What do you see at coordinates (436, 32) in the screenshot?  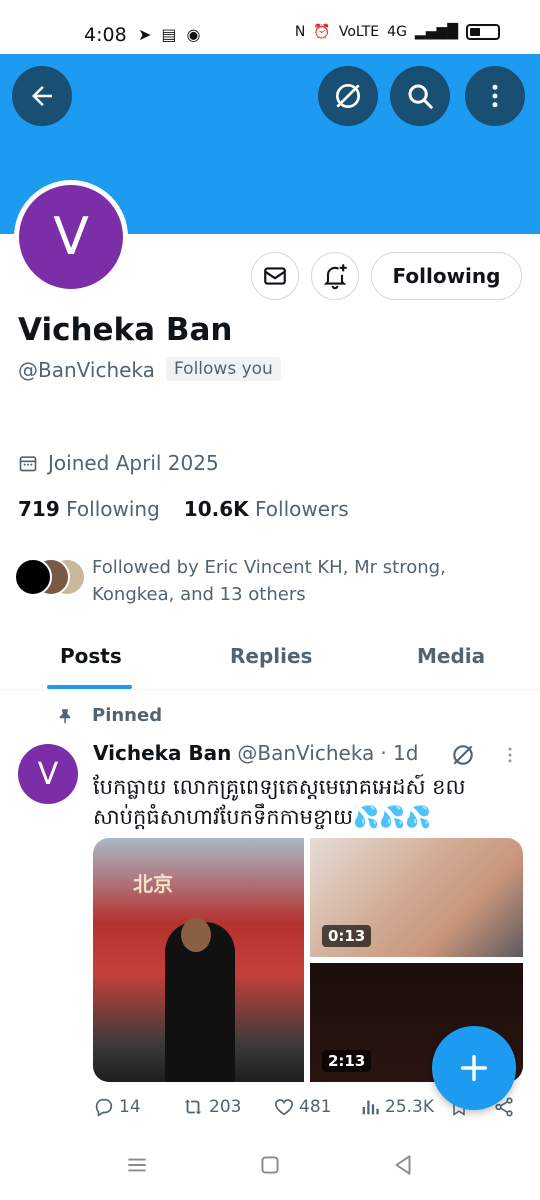 I see `signal-icon: ▂▄▆█` at bounding box center [436, 32].